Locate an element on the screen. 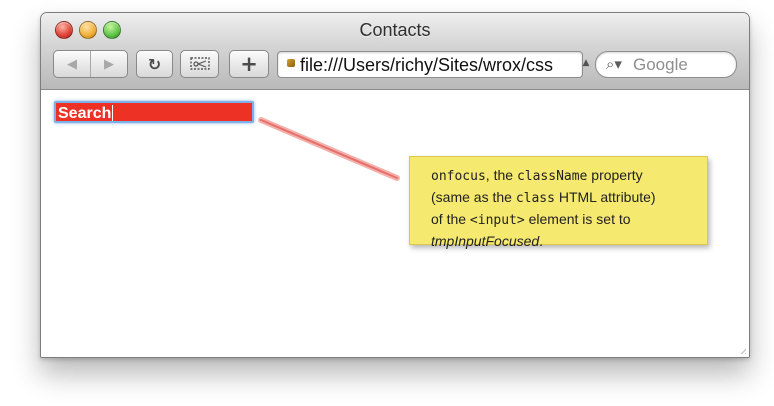 The height and width of the screenshot is (406, 774). address-dropdown-icon: ▲ is located at coordinates (586, 63).